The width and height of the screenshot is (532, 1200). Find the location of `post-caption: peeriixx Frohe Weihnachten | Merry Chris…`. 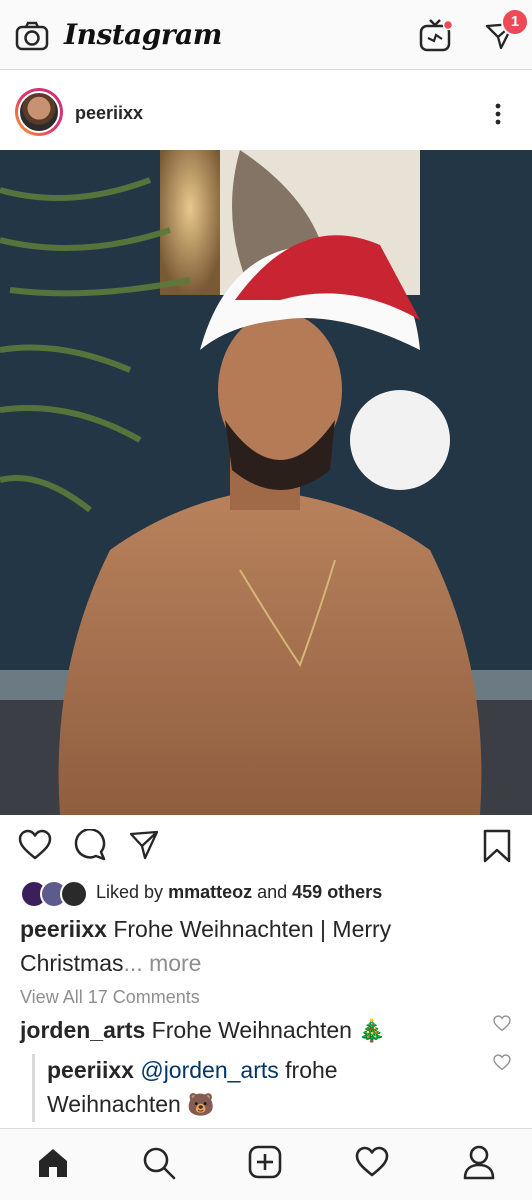

post-caption: peeriixx Frohe Weihnachten | Merry Chris… is located at coordinates (260, 946).